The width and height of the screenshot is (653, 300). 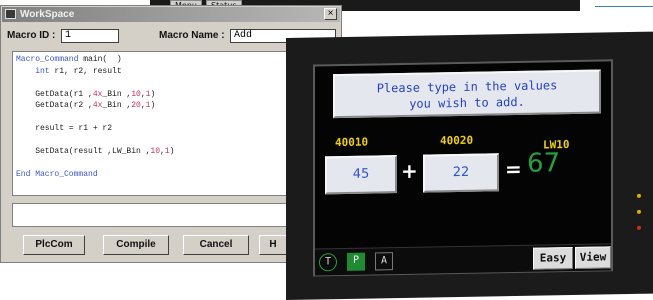 I want to click on close-icon: ×, so click(x=330, y=14).